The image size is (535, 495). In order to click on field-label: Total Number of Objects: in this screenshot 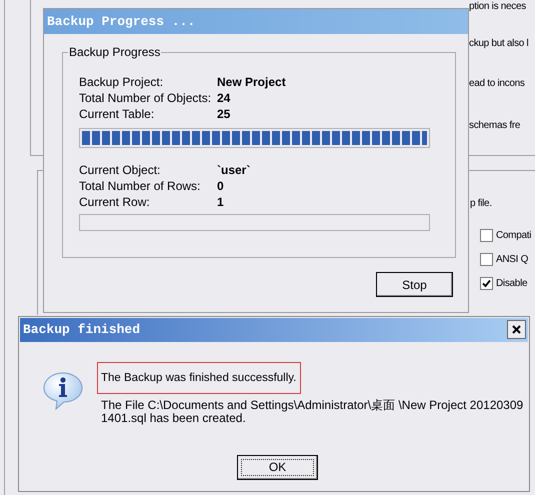, I will do `click(145, 98)`.